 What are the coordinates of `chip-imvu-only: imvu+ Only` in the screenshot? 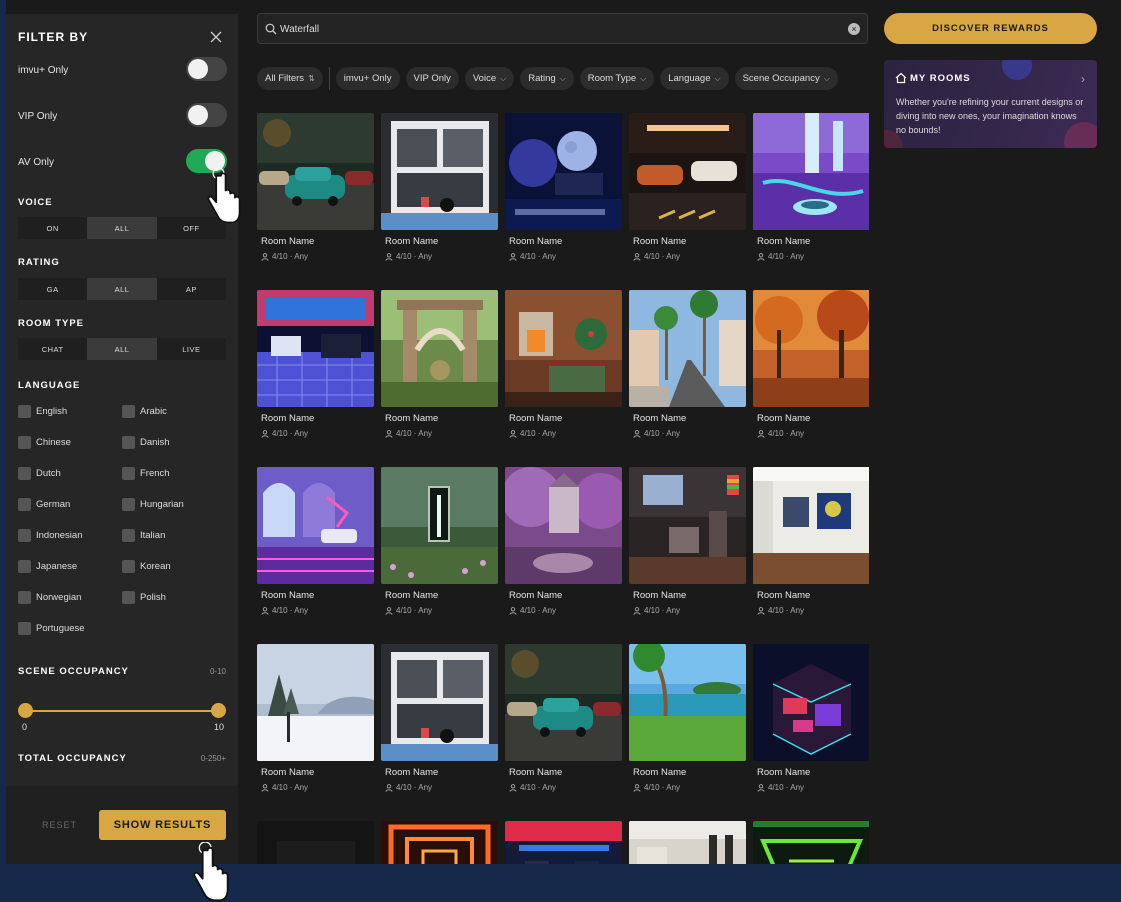 It's located at (367, 78).